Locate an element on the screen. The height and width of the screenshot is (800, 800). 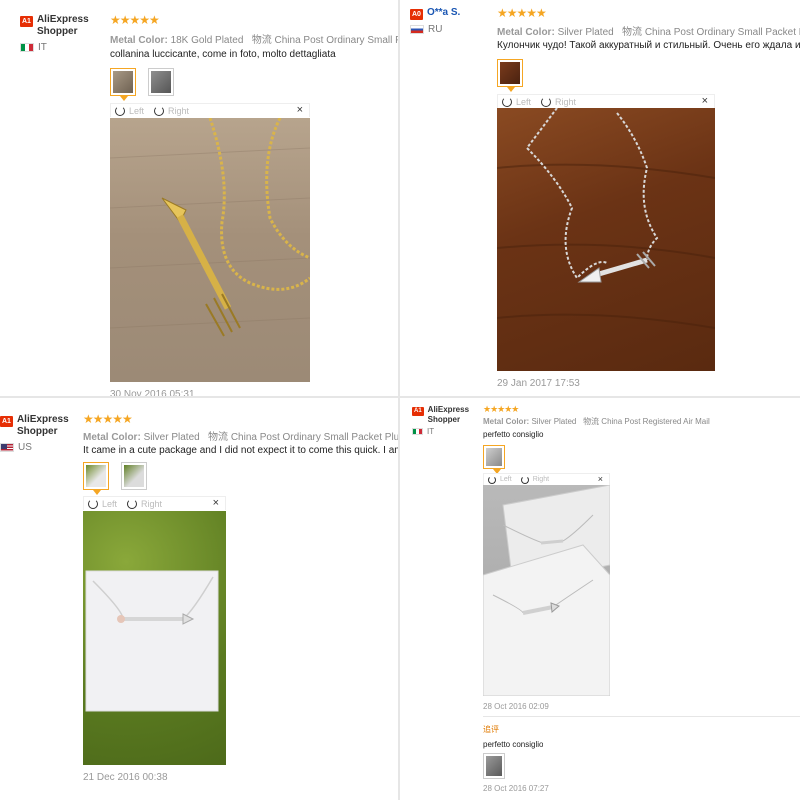
reviewer-name: O**a S. is located at coordinates (443, 13).